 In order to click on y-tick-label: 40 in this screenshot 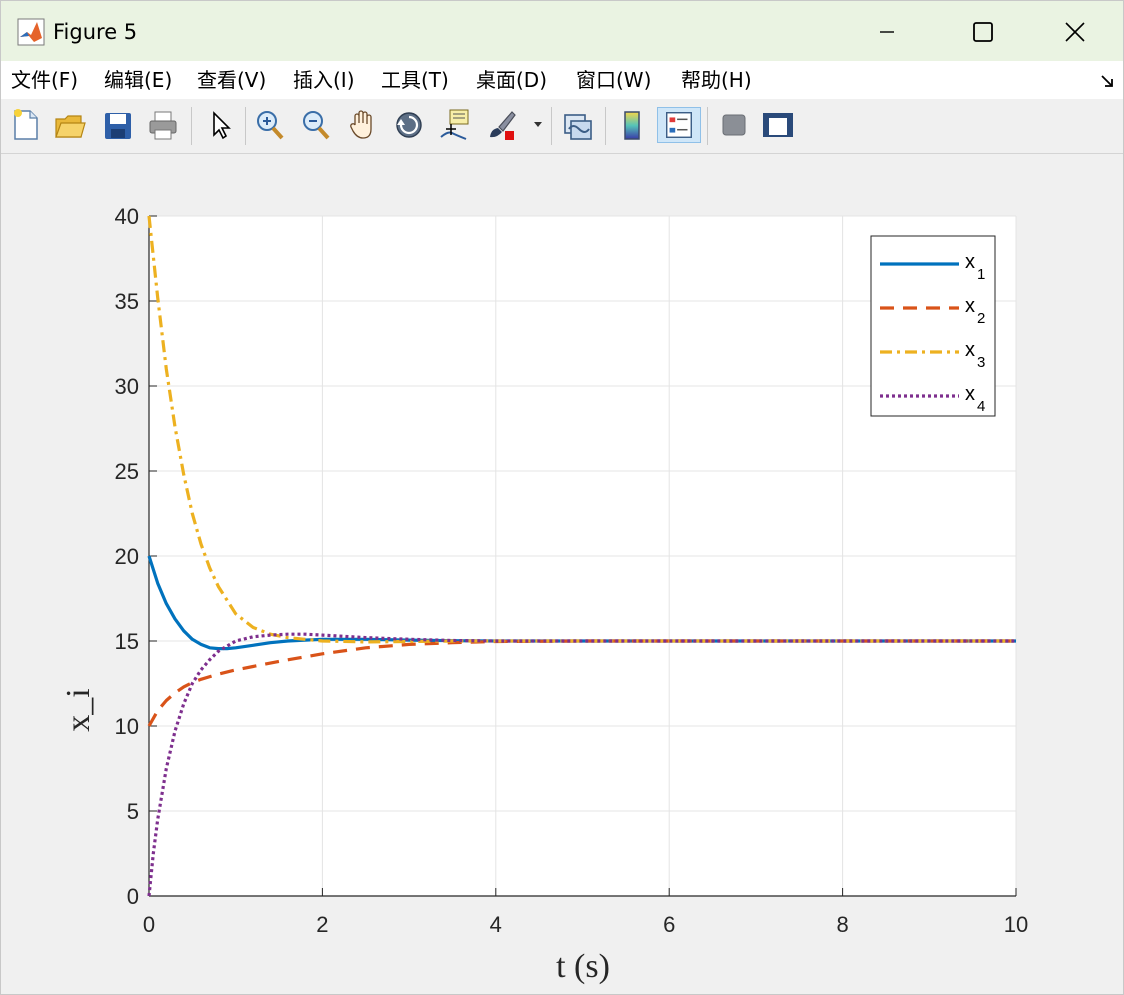, I will do `click(127, 216)`.